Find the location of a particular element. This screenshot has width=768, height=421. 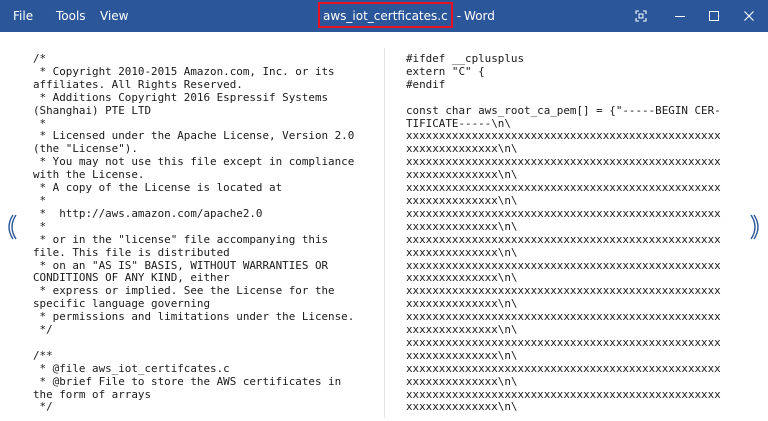

close-button is located at coordinates (747, 16).